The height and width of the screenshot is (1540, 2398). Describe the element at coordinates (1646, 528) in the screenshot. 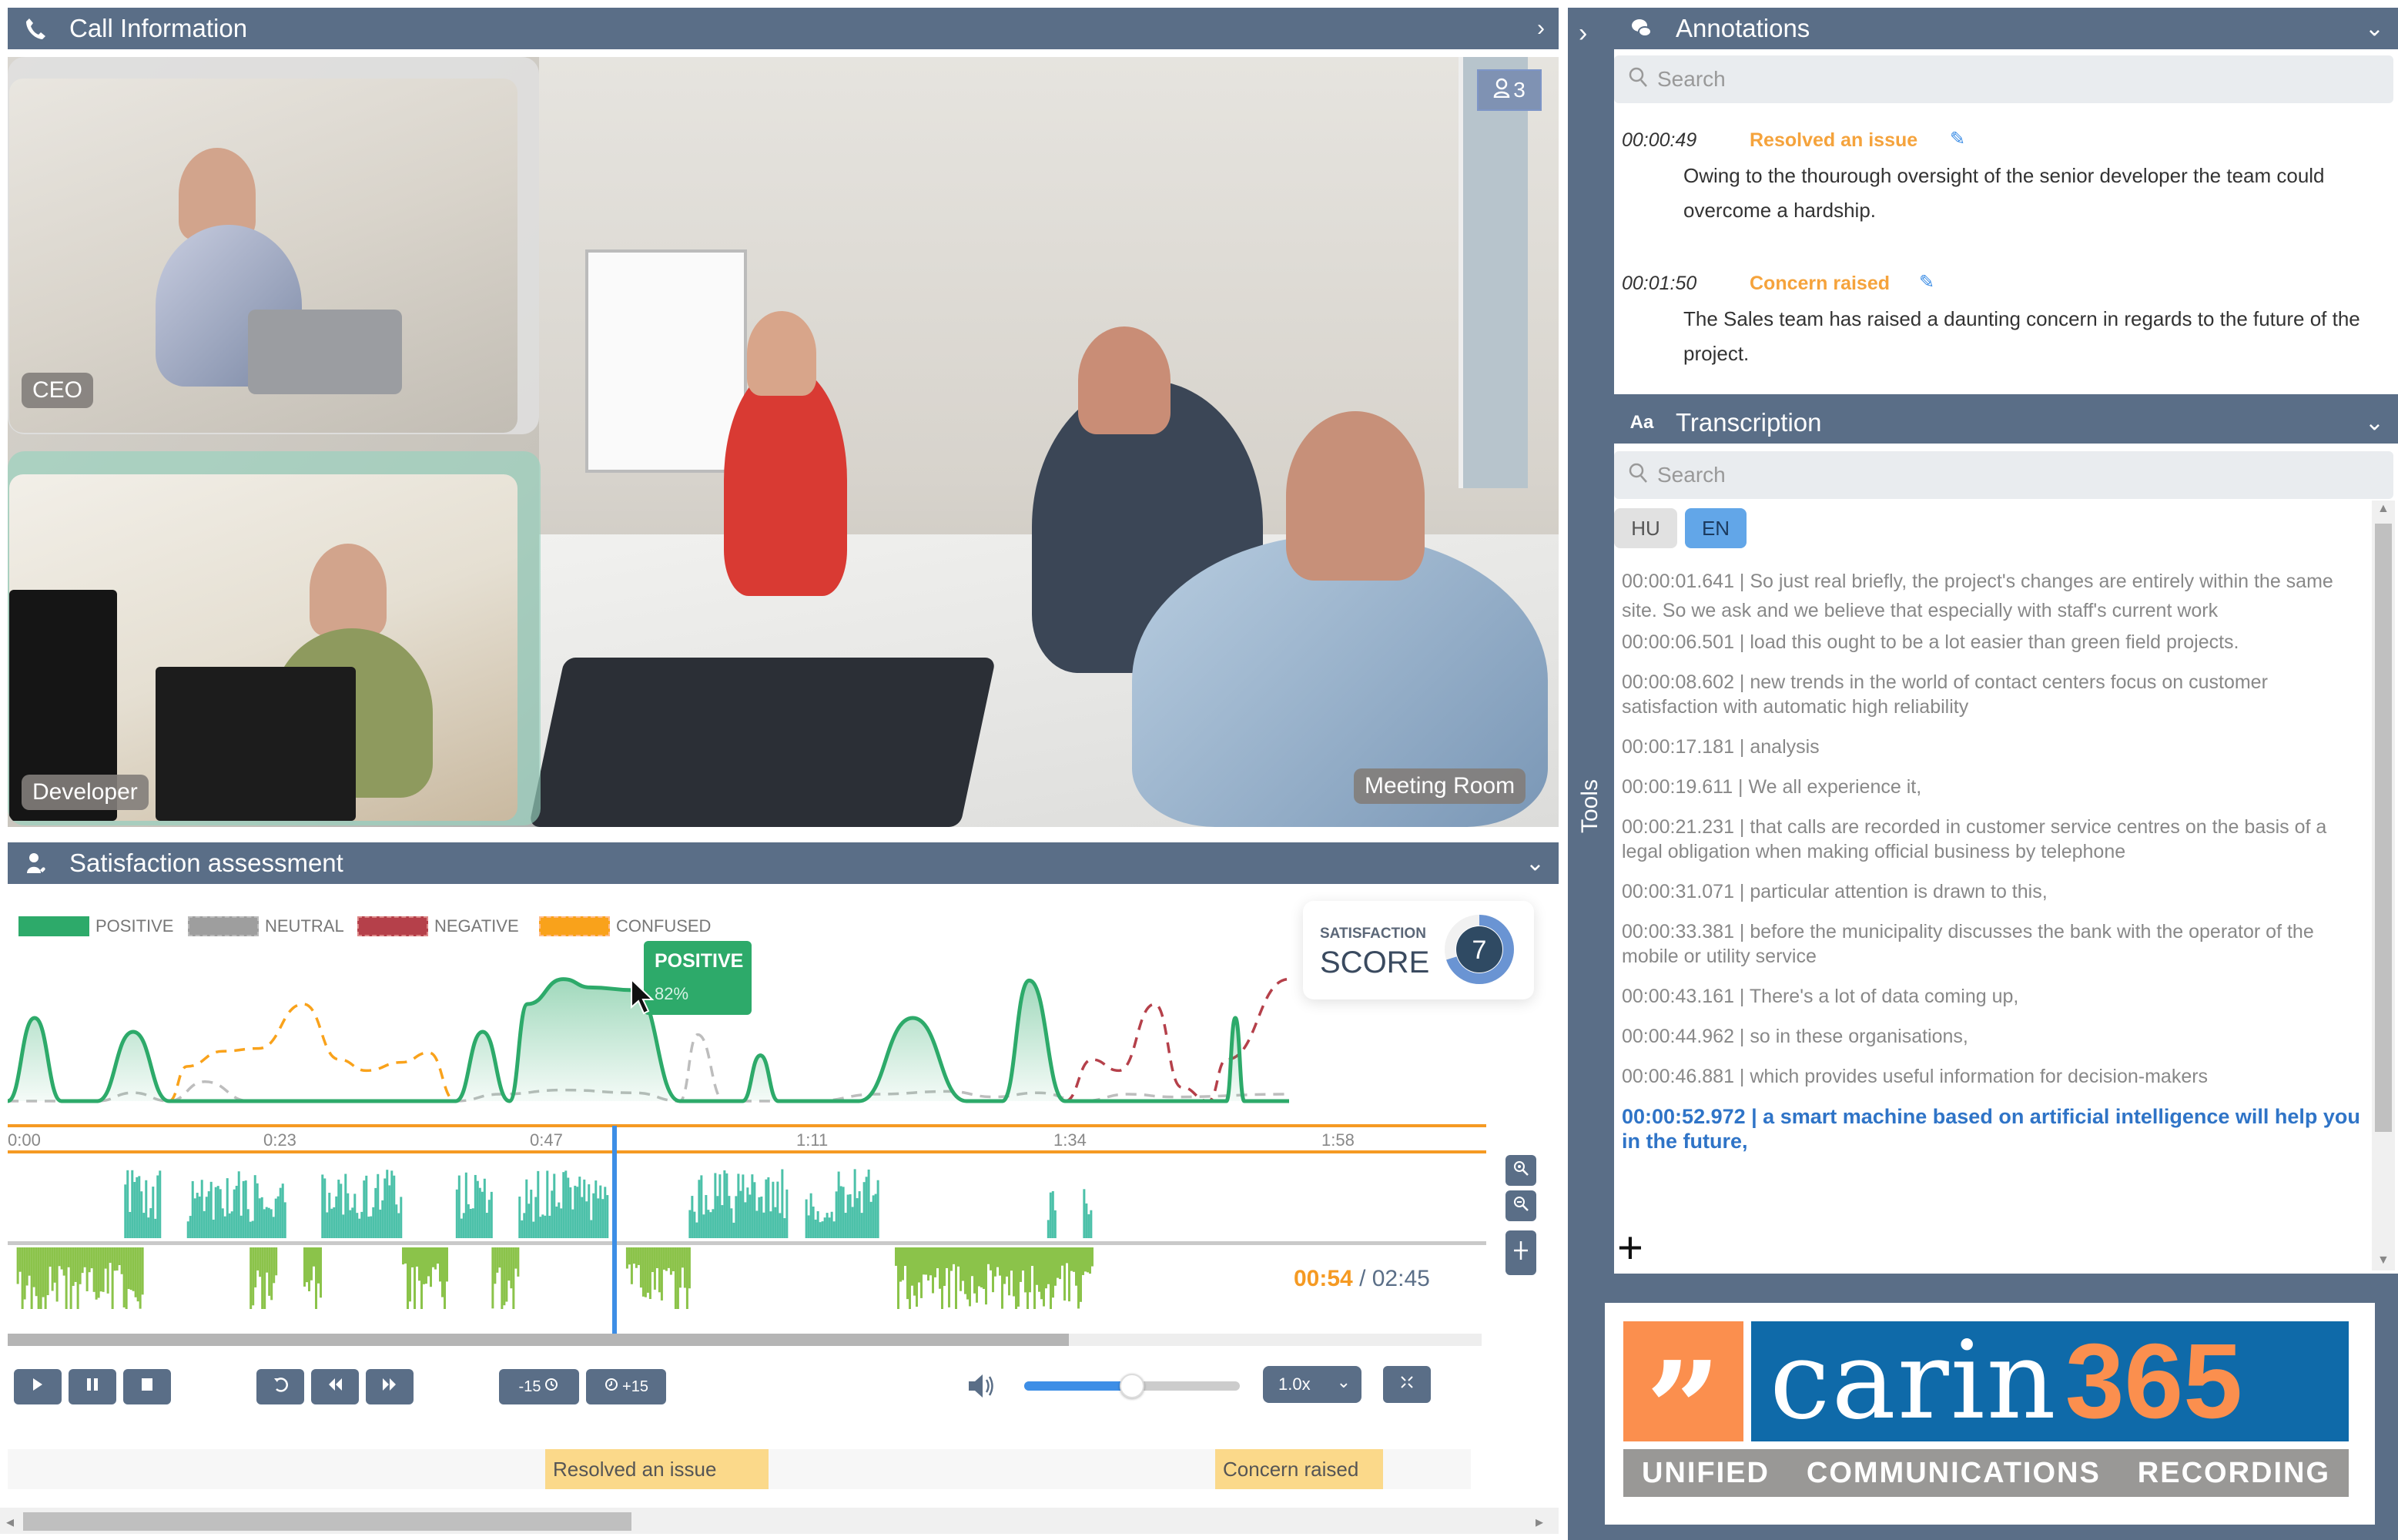

I see `language-hu-button: HU` at that location.